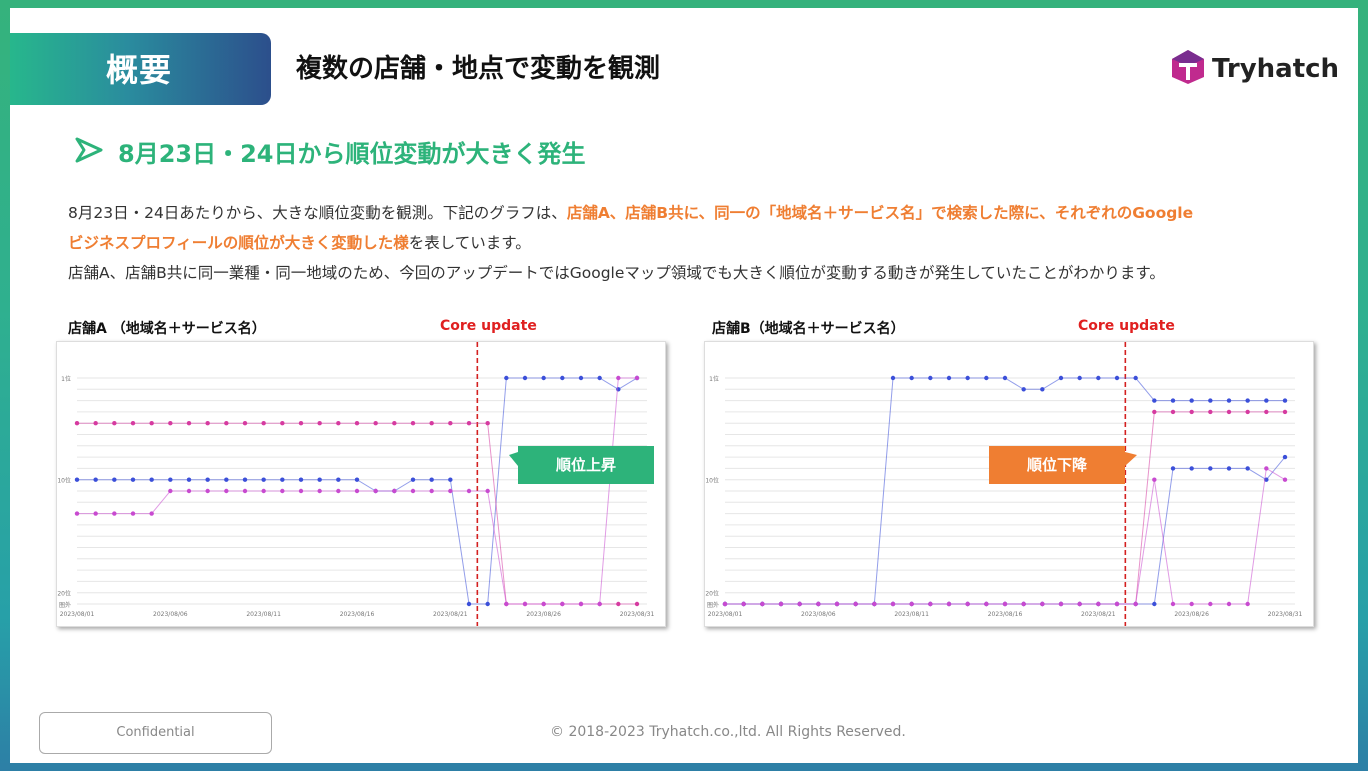 This screenshot has width=1368, height=771. What do you see at coordinates (352, 154) in the screenshot?
I see `section-heading: 8月23日・24日から順位変動が大きく発生` at bounding box center [352, 154].